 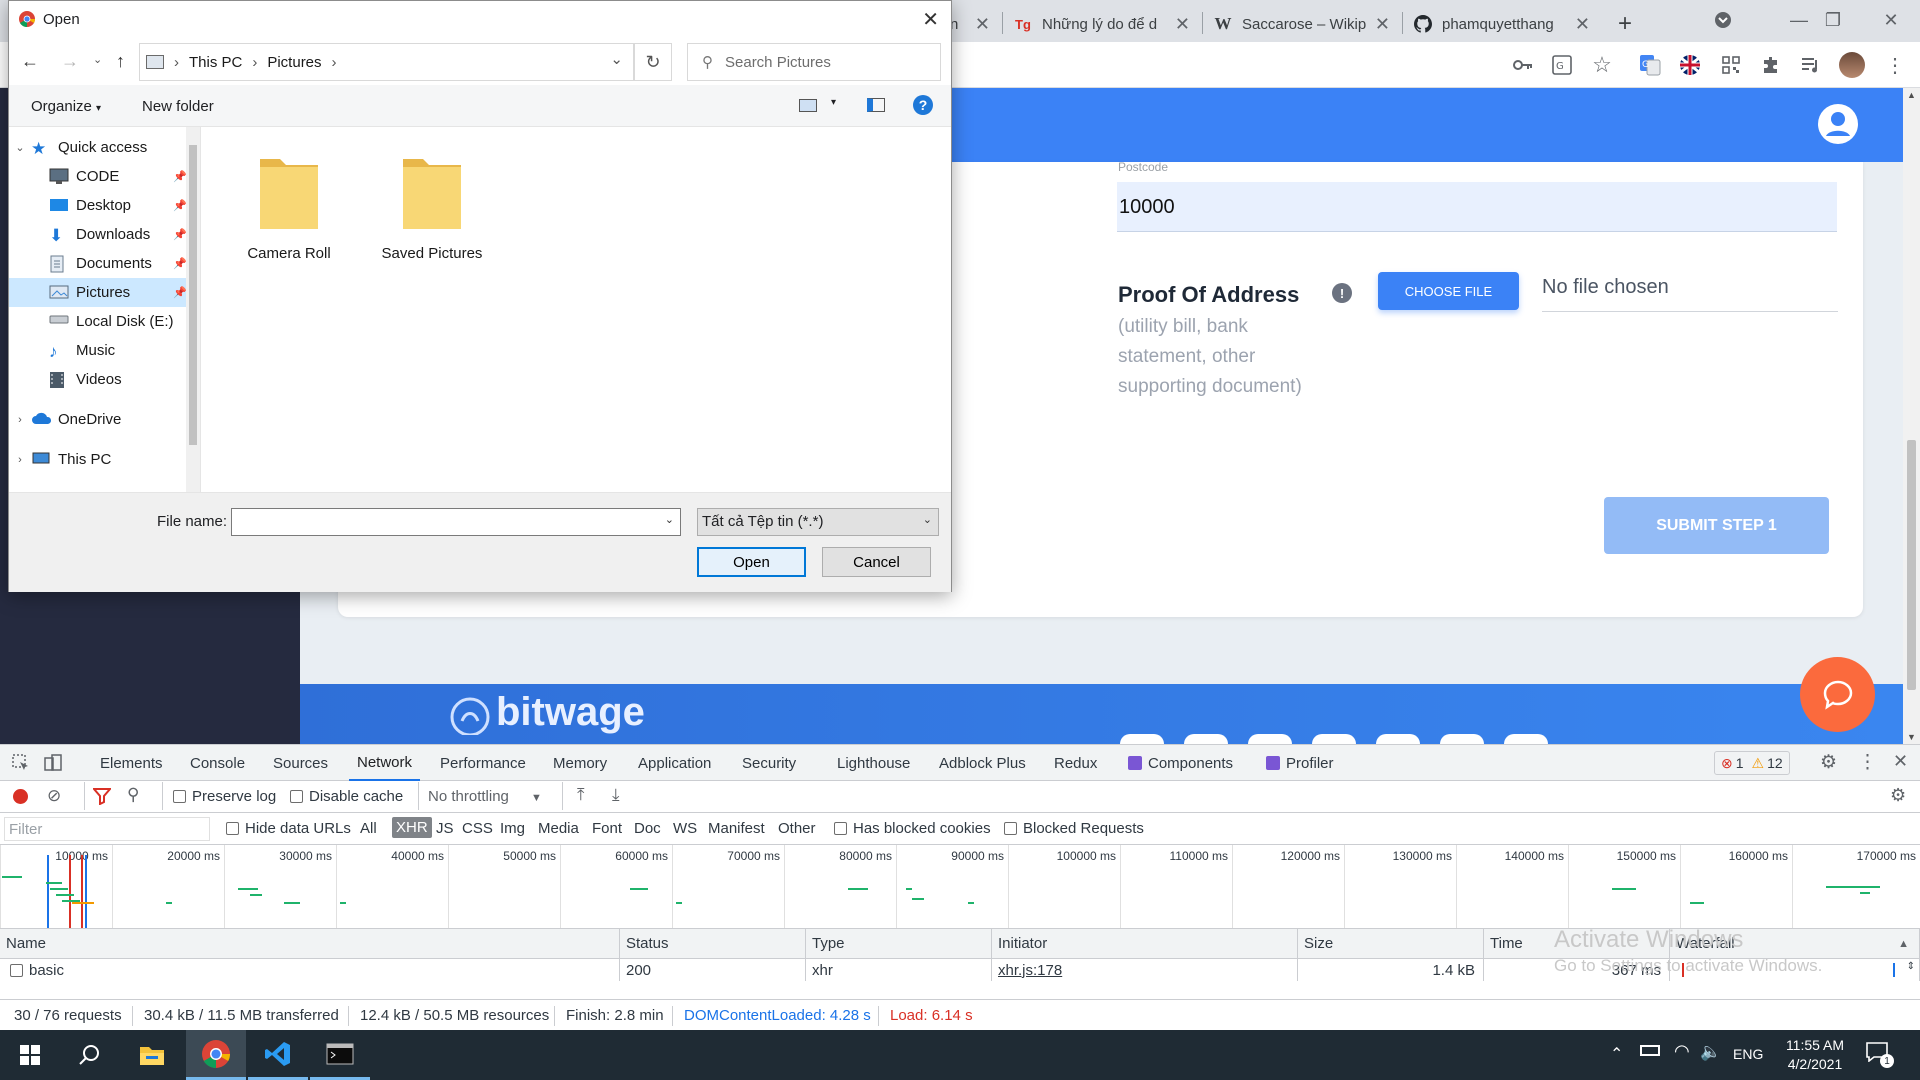 What do you see at coordinates (30, 61) in the screenshot?
I see `back-arrow-icon: ←` at bounding box center [30, 61].